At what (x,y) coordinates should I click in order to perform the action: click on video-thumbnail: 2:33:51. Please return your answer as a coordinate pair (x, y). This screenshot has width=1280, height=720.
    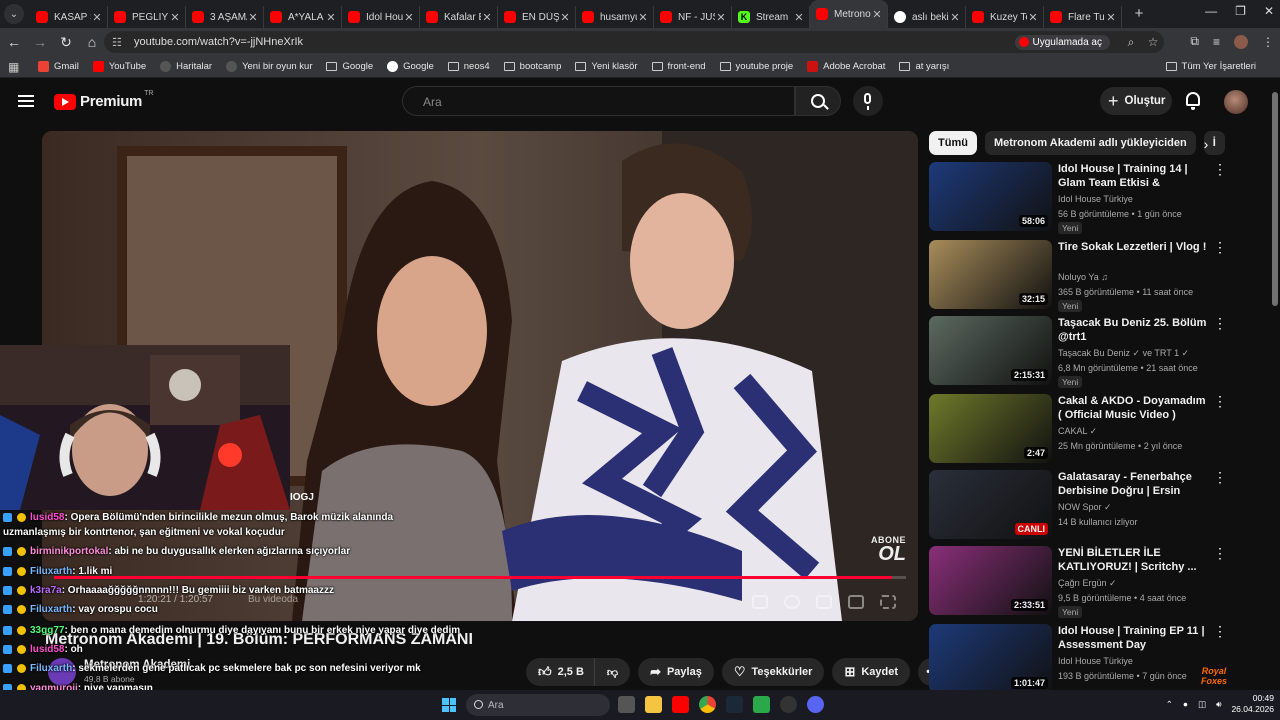
    Looking at the image, I should click on (990, 580).